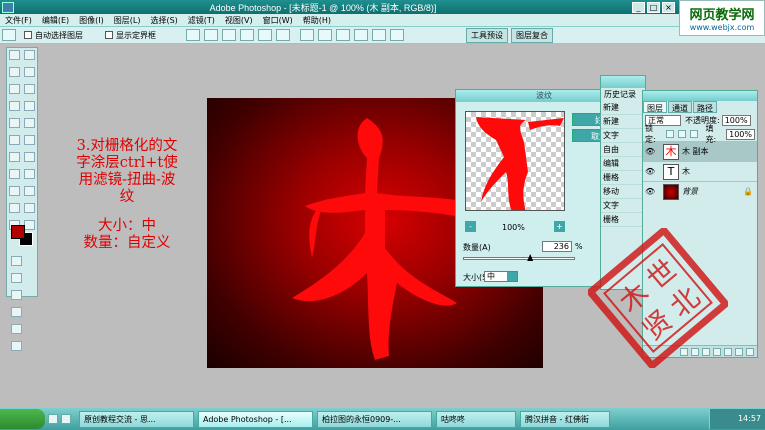 This screenshot has height=430, width=765. What do you see at coordinates (29, 140) in the screenshot?
I see `gradient-tool-icon` at bounding box center [29, 140].